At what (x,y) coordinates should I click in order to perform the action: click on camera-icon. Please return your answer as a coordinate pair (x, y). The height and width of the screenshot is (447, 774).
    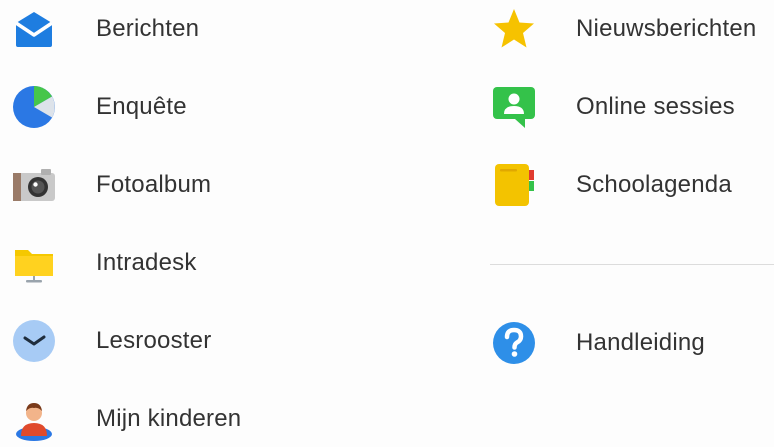
    Looking at the image, I should click on (34, 185).